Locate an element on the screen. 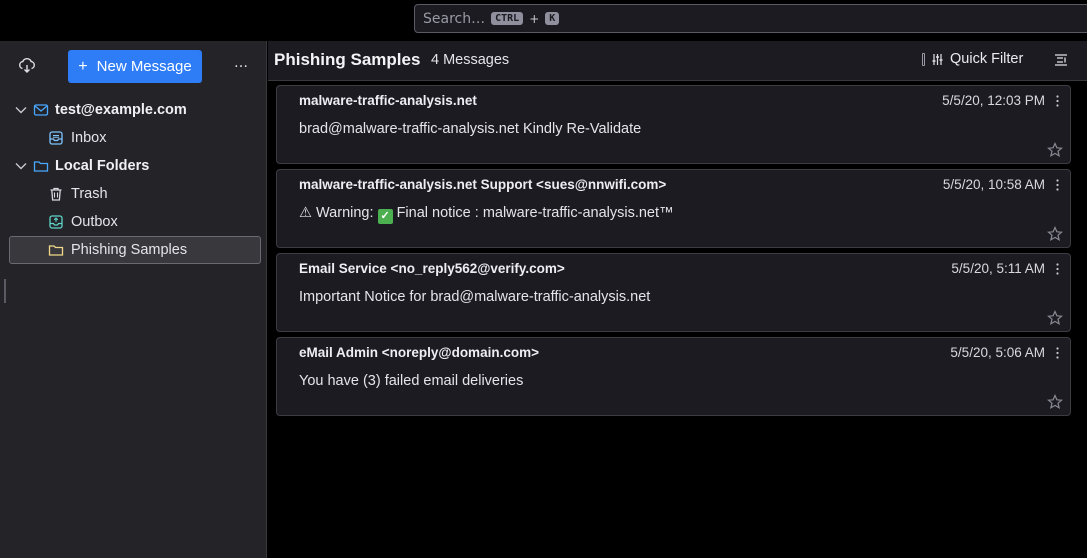 The image size is (1087, 558). folder-item-inbox: Inbox is located at coordinates (133, 138).